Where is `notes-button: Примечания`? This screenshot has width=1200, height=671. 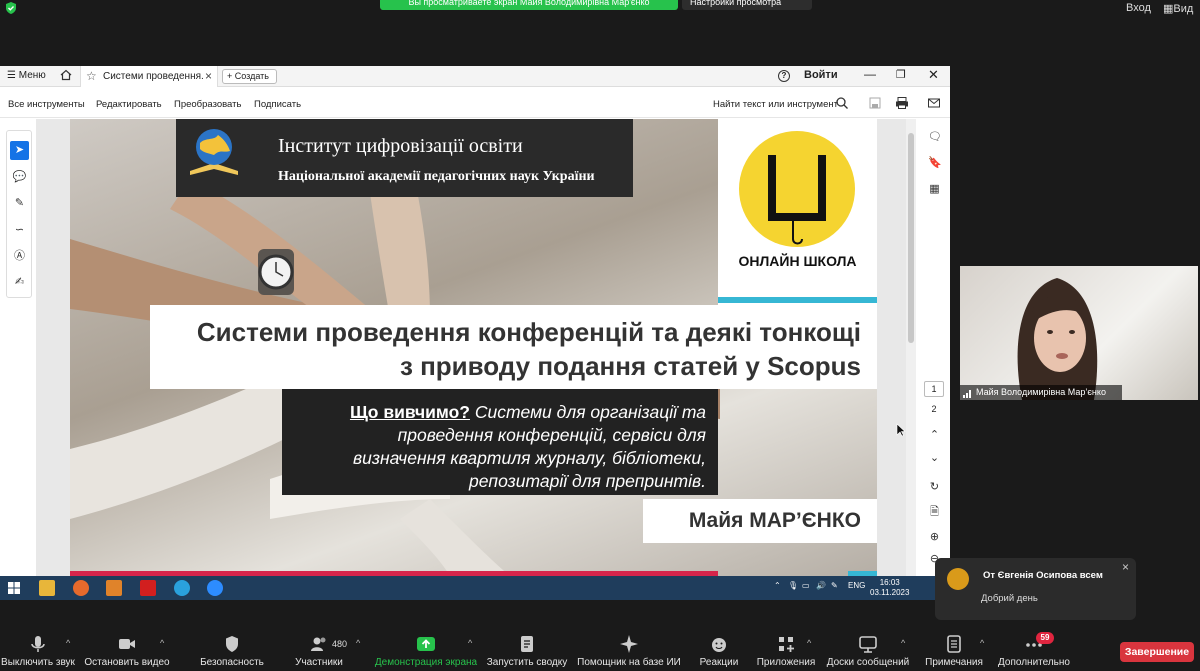
notes-button: Примечания is located at coordinates (954, 648).